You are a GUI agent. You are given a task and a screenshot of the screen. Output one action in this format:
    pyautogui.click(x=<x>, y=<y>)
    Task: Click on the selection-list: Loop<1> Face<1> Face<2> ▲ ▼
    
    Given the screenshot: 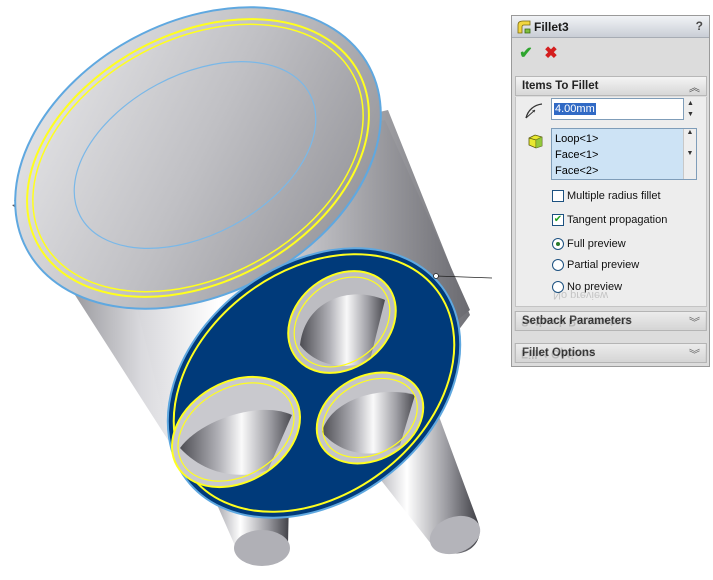 What is the action you would take?
    pyautogui.click(x=624, y=154)
    